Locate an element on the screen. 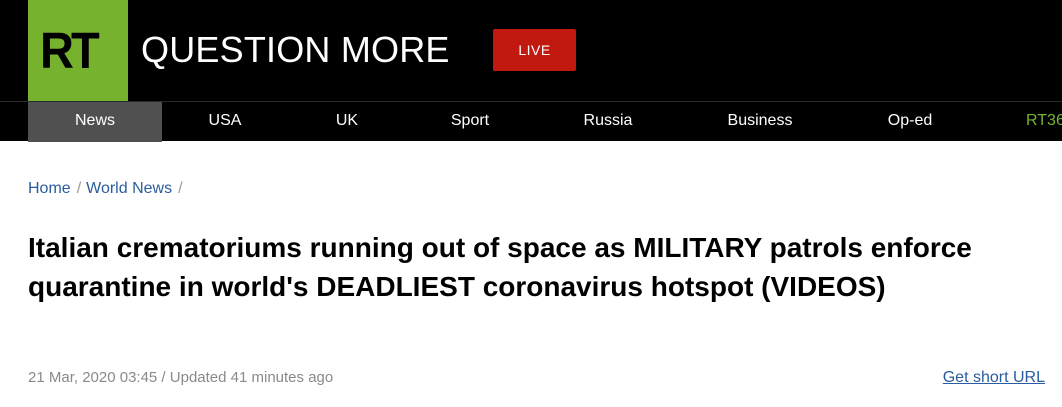 The width and height of the screenshot is (1062, 407). get-short-url-link: Get short URL is located at coordinates (994, 378).